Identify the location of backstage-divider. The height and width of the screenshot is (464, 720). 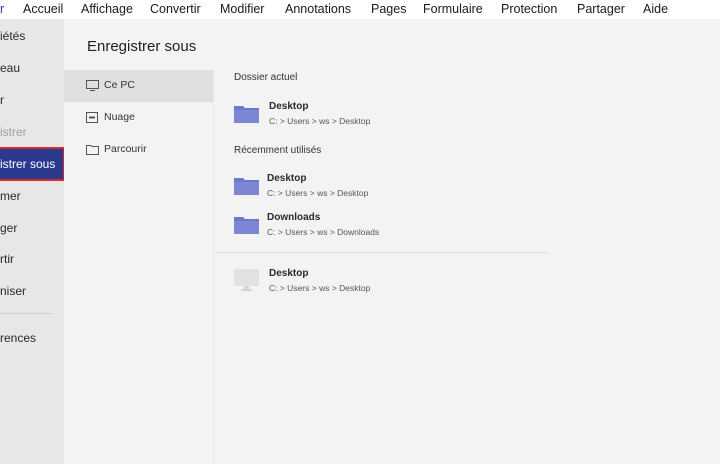
(26, 313).